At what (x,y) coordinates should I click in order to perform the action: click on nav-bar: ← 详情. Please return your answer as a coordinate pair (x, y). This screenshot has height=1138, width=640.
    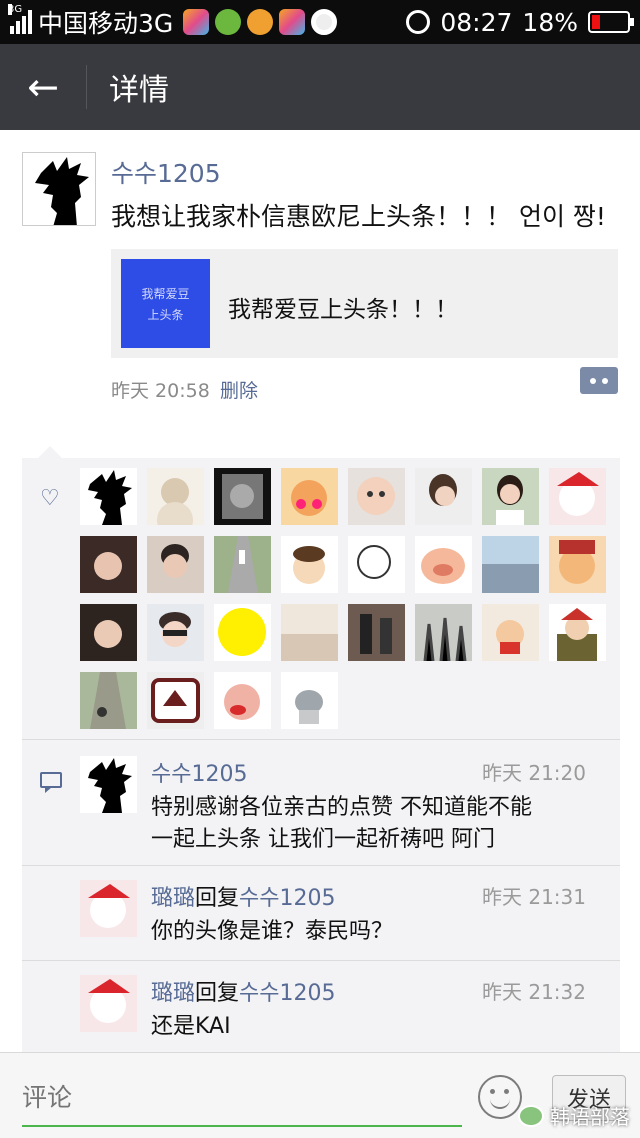
    Looking at the image, I should click on (320, 87).